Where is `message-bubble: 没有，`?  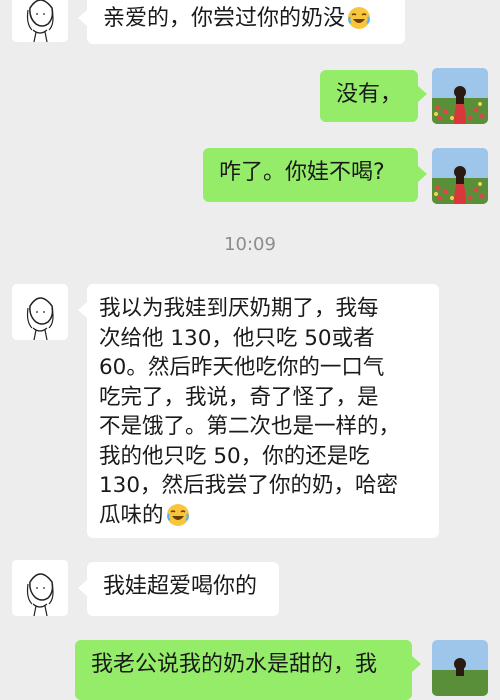 message-bubble: 没有， is located at coordinates (369, 96).